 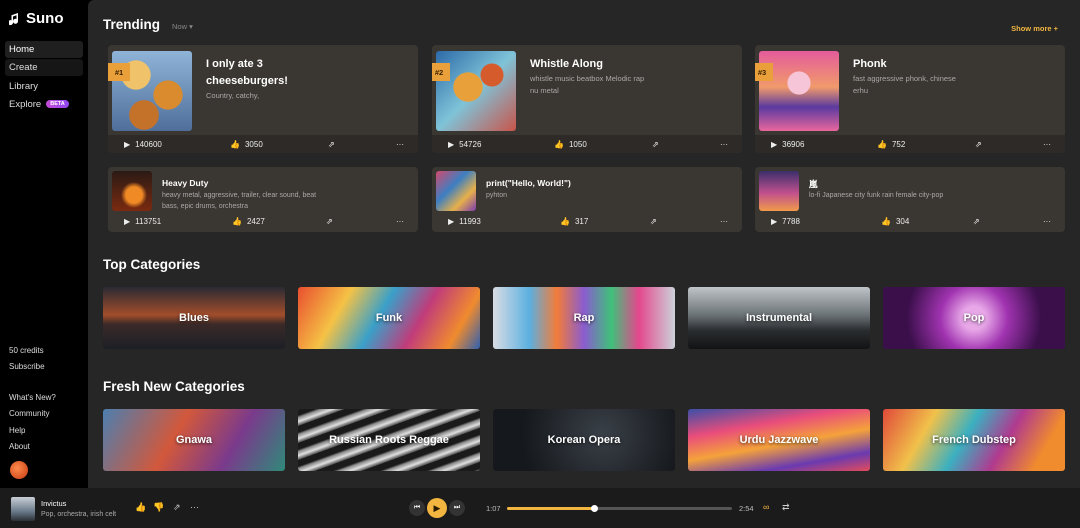 What do you see at coordinates (194, 318) in the screenshot?
I see `category-blues: Blues` at bounding box center [194, 318].